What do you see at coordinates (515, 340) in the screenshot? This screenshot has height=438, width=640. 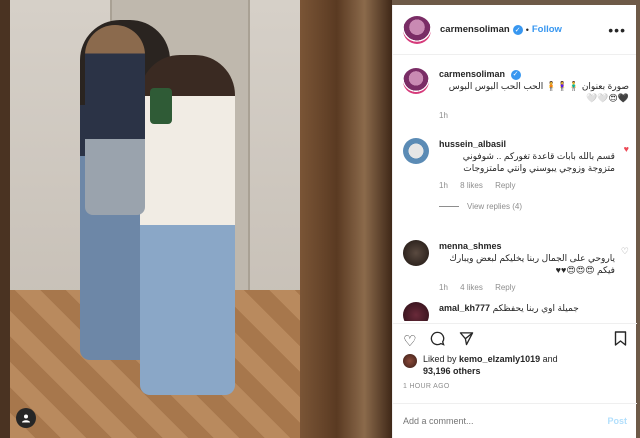 I see `post-actions: ♡` at bounding box center [515, 340].